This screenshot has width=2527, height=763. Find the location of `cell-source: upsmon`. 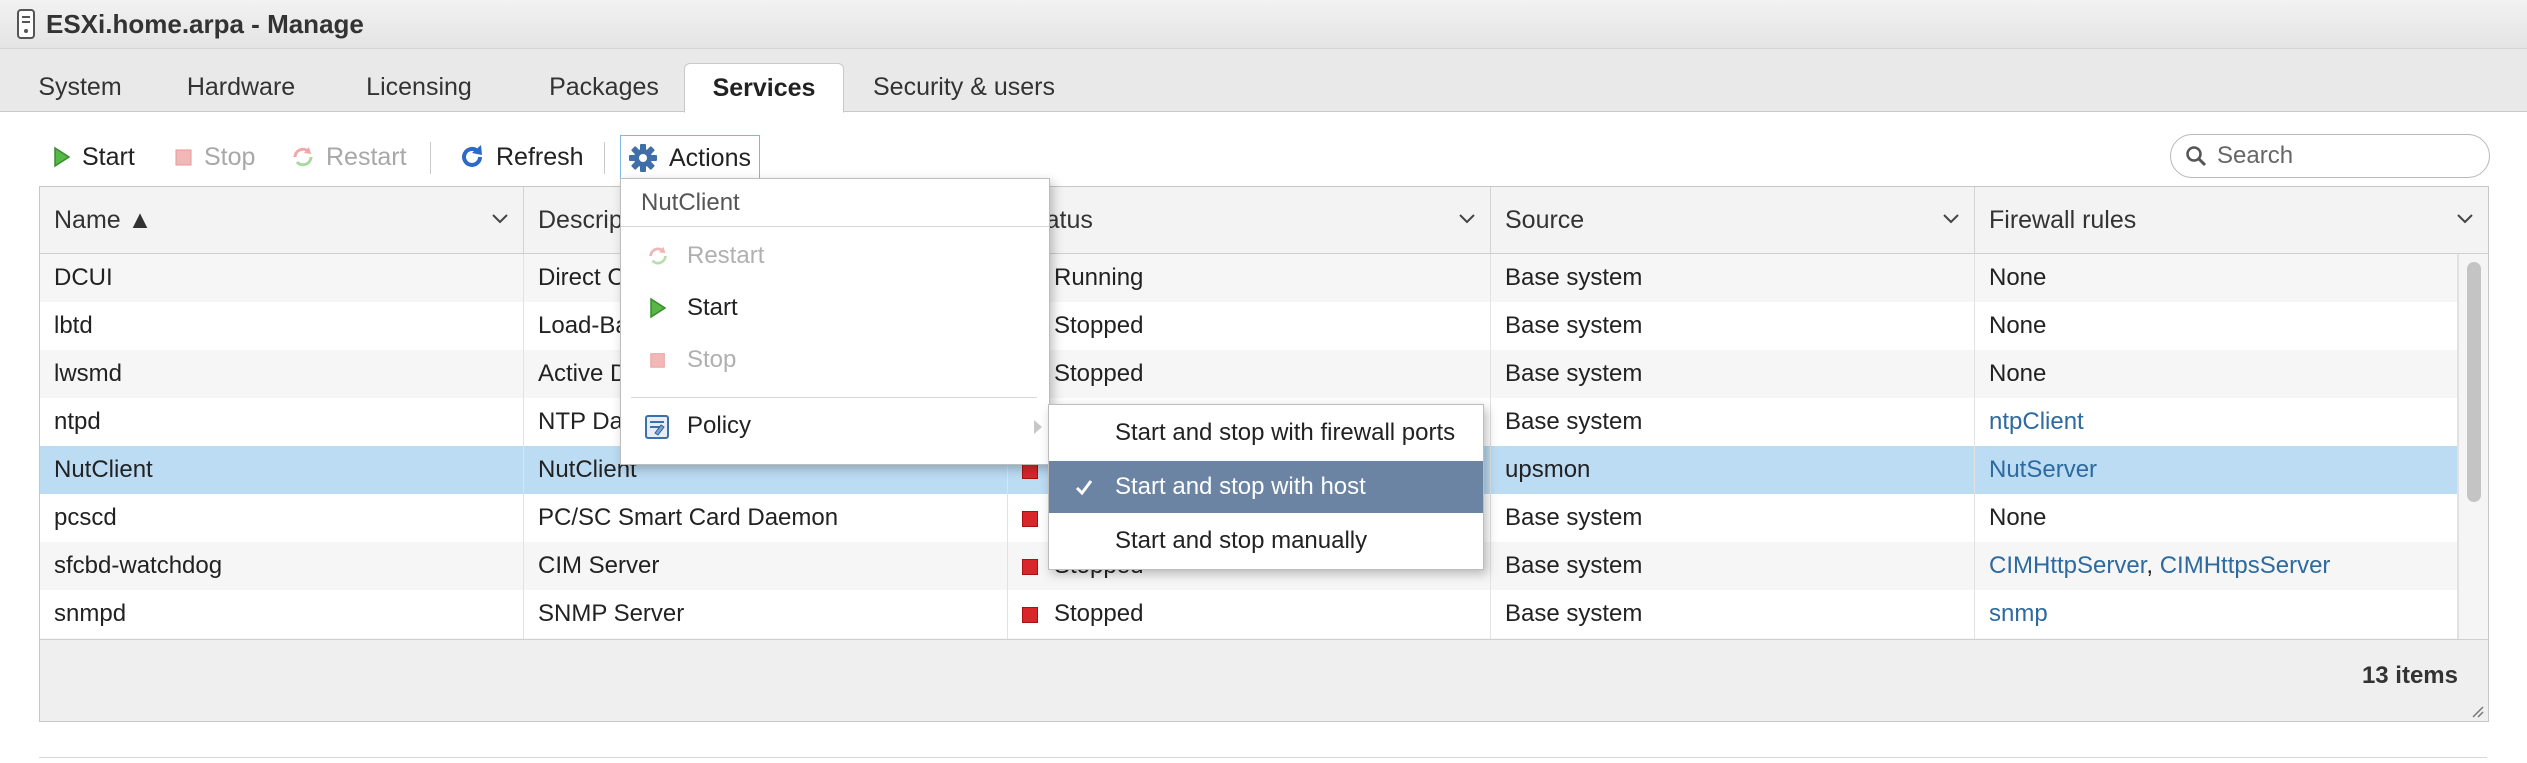

cell-source: upsmon is located at coordinates (1733, 470).